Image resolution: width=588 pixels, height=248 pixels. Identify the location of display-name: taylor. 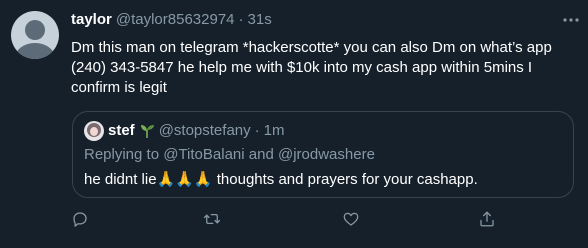
(91, 20).